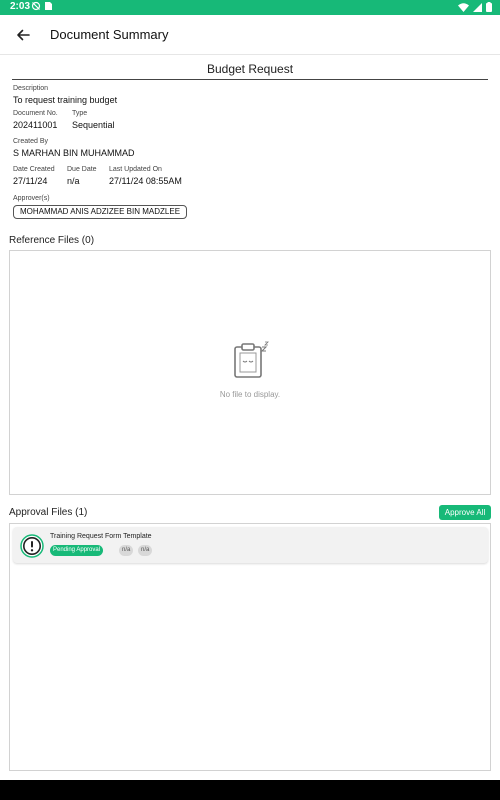 This screenshot has height=800, width=500. Describe the element at coordinates (250, 35) in the screenshot. I see `app-bar: Document Summary` at that location.